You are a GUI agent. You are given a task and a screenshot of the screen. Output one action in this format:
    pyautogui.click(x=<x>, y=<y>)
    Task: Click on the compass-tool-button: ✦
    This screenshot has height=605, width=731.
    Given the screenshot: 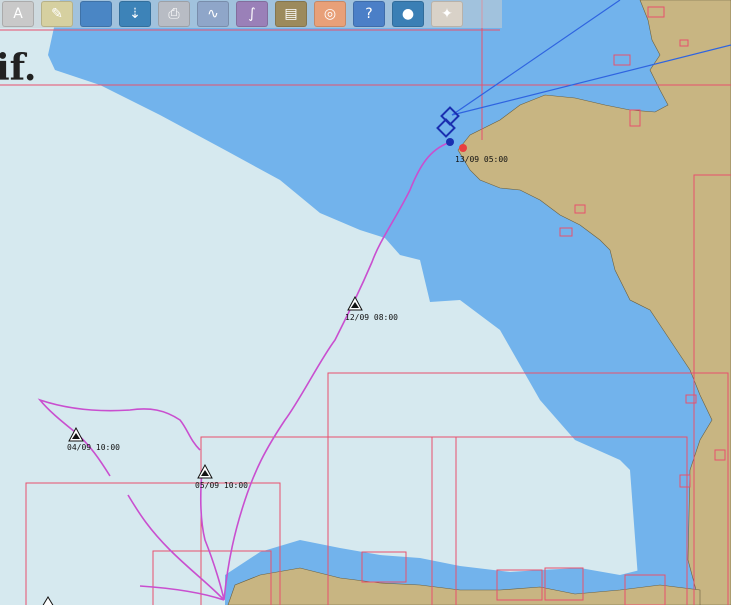 What is the action you would take?
    pyautogui.click(x=447, y=14)
    